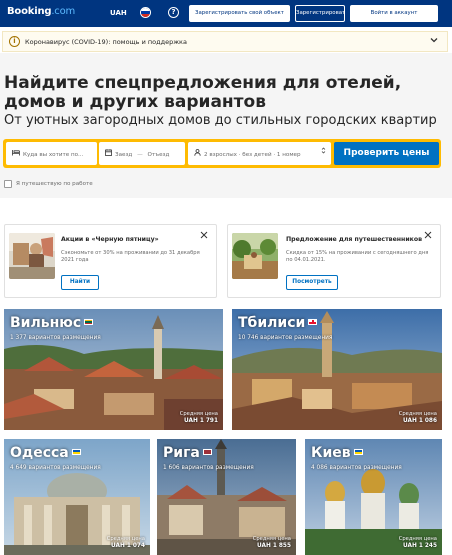  What do you see at coordinates (16, 153) in the screenshot?
I see `bed-icon` at bounding box center [16, 153].